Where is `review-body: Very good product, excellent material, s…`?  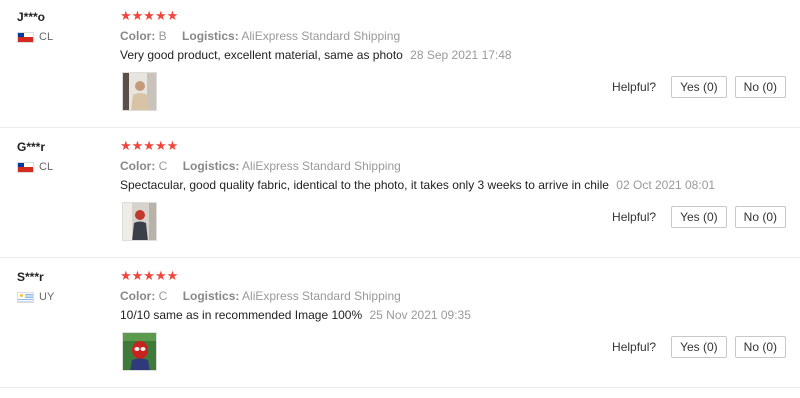 review-body: Very good product, excellent material, s… is located at coordinates (261, 55).